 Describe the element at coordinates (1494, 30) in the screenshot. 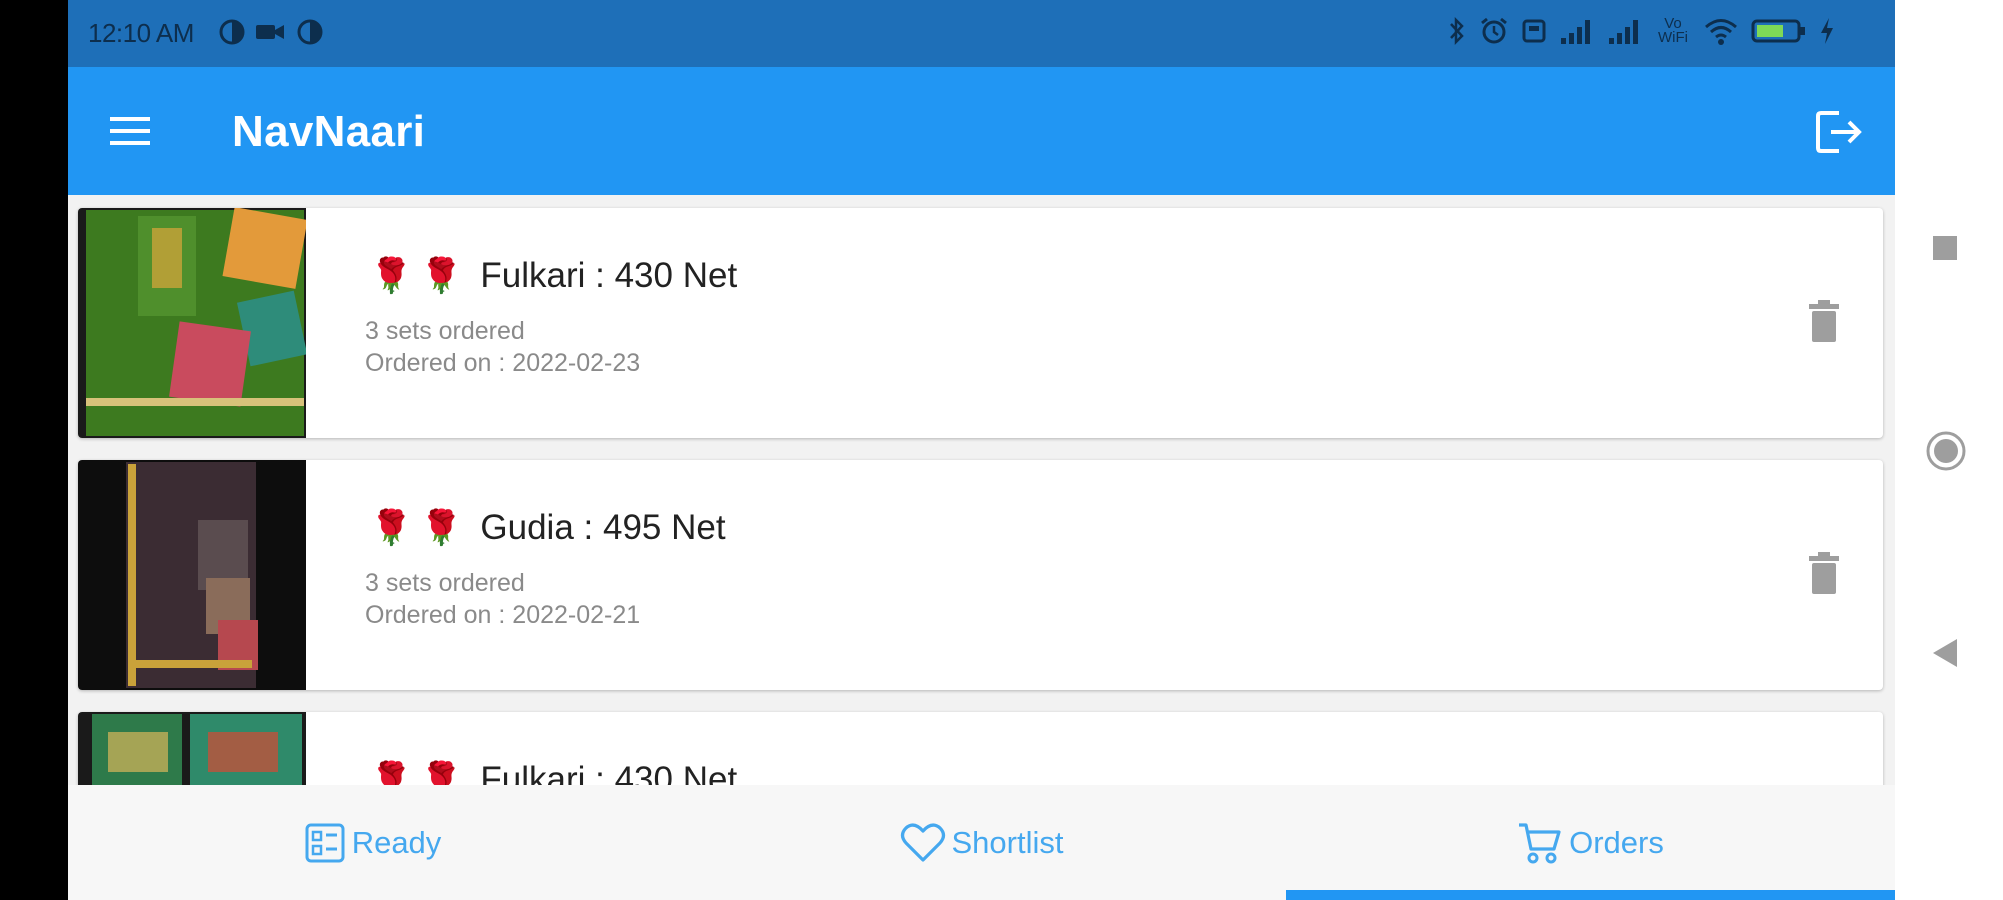

I see `alarm-icon` at that location.